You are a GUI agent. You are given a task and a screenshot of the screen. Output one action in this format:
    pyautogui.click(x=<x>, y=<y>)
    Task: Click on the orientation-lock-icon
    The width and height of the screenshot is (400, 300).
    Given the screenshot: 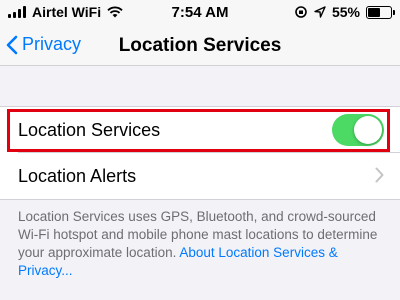 What is the action you would take?
    pyautogui.click(x=301, y=12)
    